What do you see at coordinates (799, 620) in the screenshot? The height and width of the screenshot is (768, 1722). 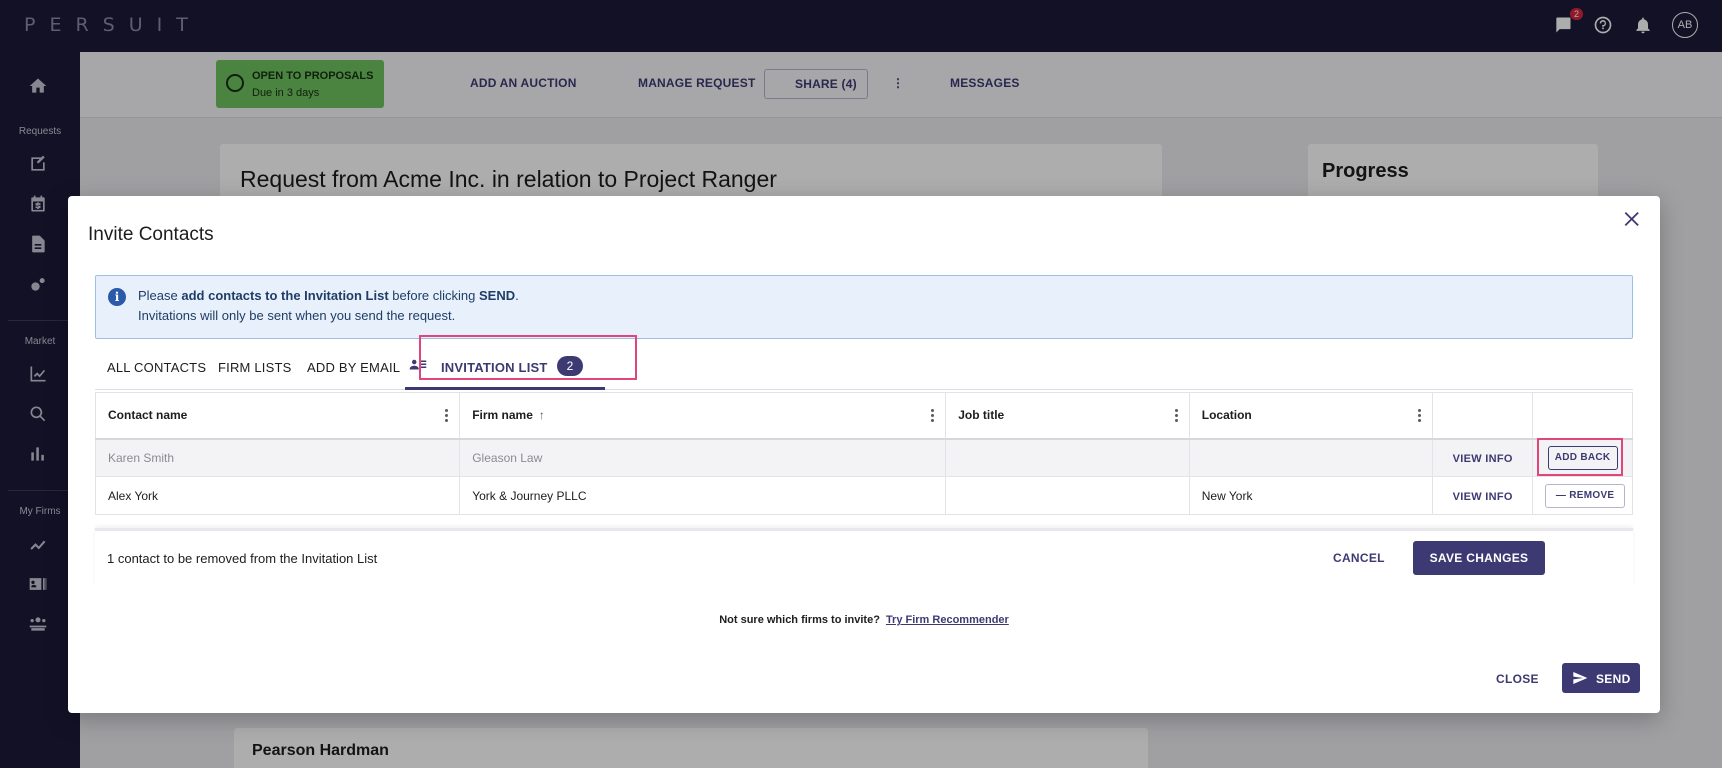 I see `recommender-question: Not sure which firms to invite?` at bounding box center [799, 620].